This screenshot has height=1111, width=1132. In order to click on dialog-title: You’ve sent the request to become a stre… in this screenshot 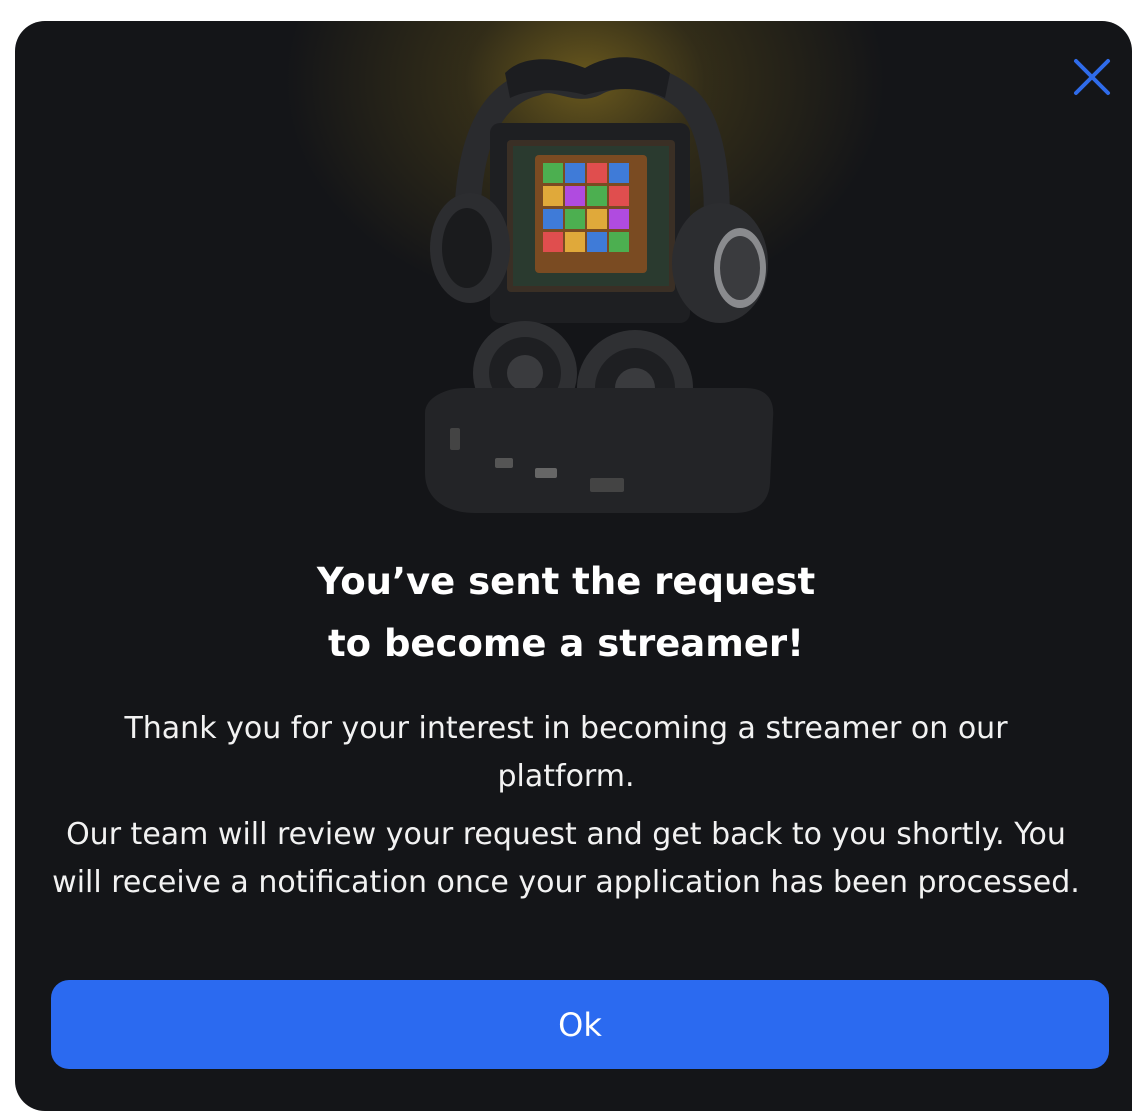, I will do `click(573, 613)`.